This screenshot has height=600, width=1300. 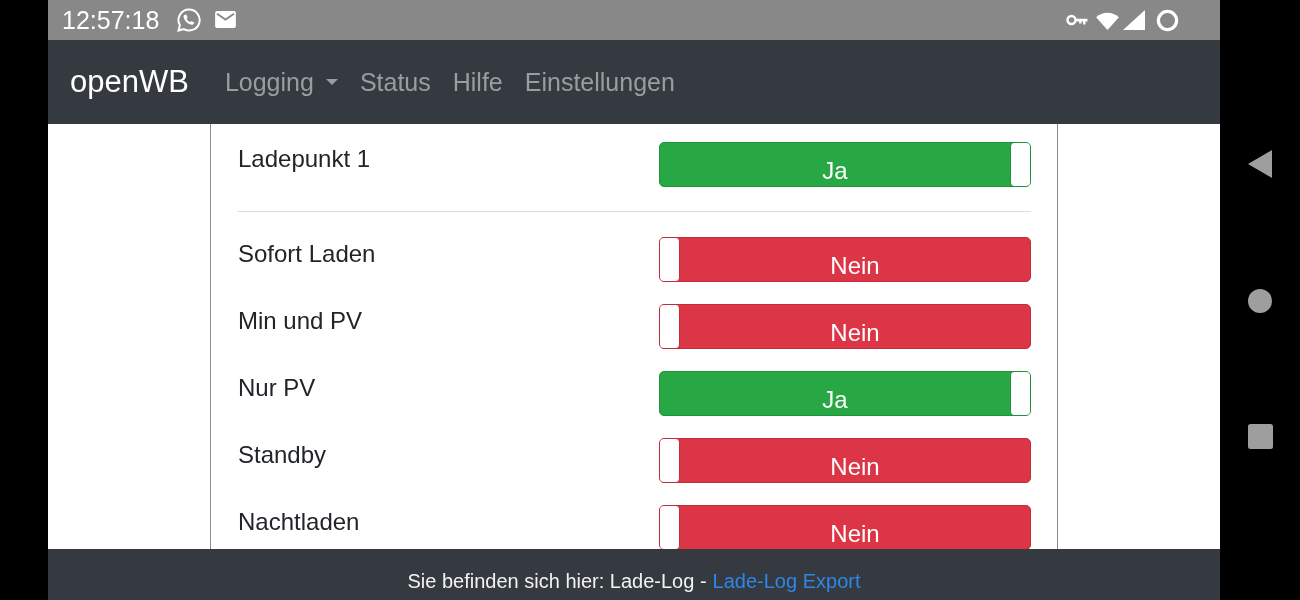 What do you see at coordinates (1260, 164) in the screenshot?
I see `back-icon` at bounding box center [1260, 164].